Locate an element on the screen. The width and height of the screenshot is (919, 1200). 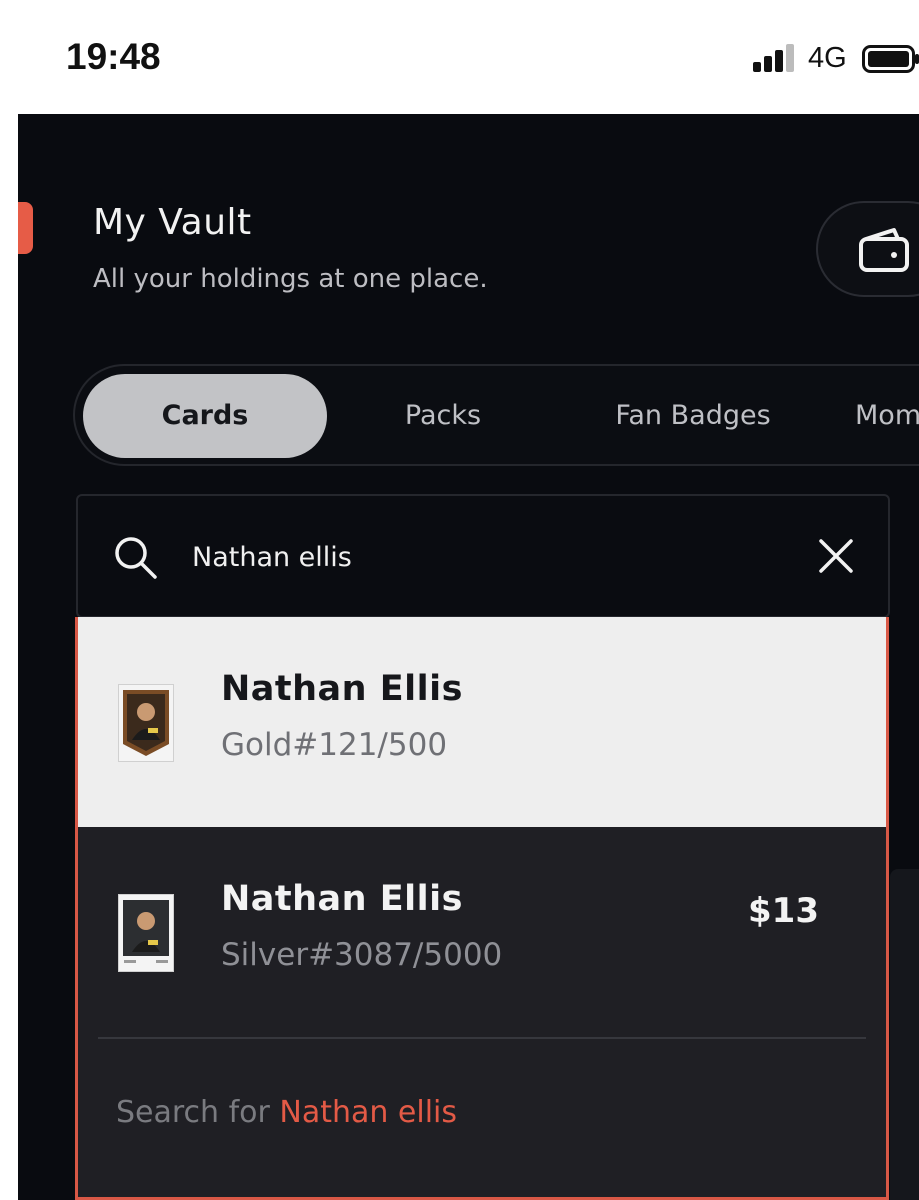
search-bar is located at coordinates (483, 556).